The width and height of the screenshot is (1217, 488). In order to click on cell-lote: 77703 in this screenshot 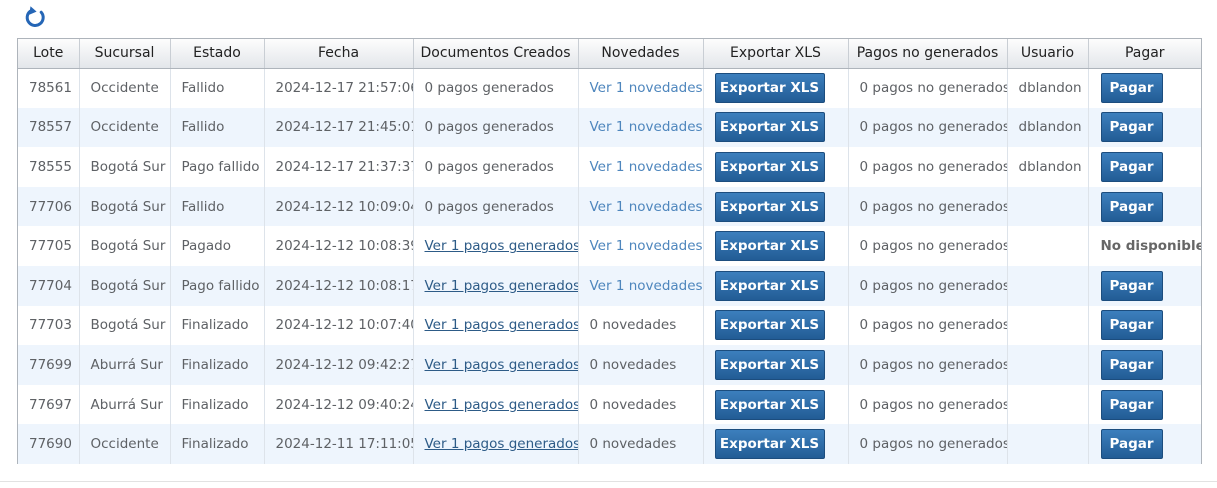, I will do `click(49, 325)`.